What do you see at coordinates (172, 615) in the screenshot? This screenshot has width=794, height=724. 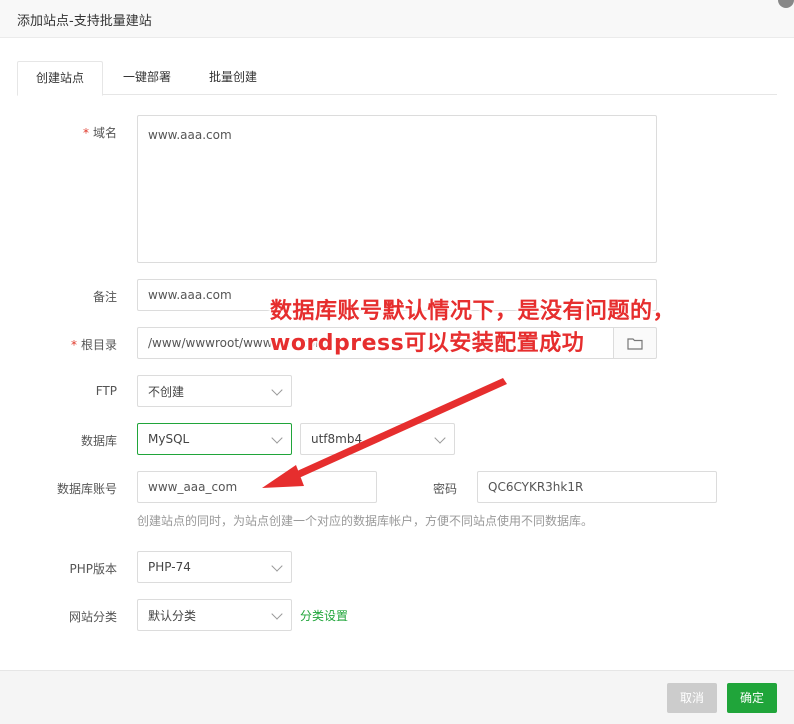 I see `category-value: 默认分类` at bounding box center [172, 615].